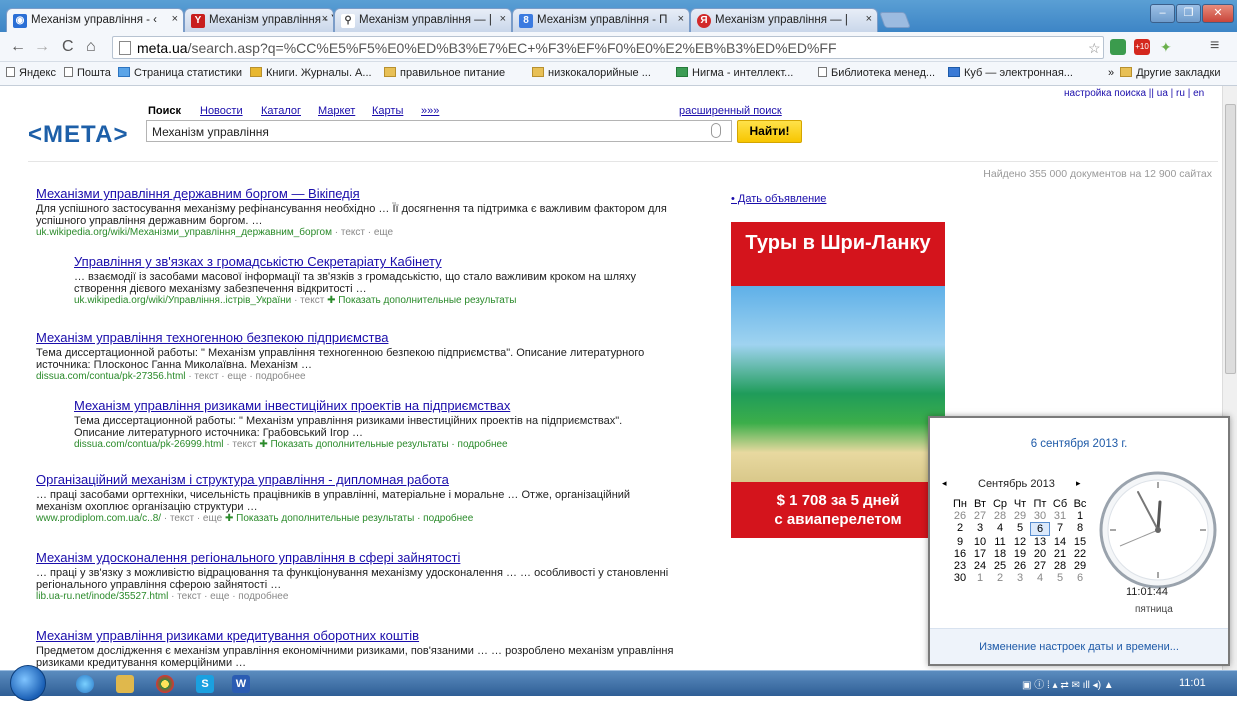 The image size is (1237, 701). I want to click on advanced-search-link: расширенный поиск, so click(730, 111).